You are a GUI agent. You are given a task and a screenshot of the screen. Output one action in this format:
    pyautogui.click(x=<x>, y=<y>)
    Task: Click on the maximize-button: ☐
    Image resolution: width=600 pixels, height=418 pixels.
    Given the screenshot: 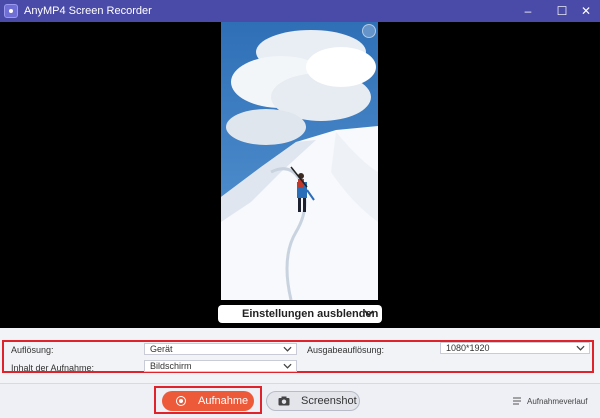 What is the action you would take?
    pyautogui.click(x=562, y=11)
    